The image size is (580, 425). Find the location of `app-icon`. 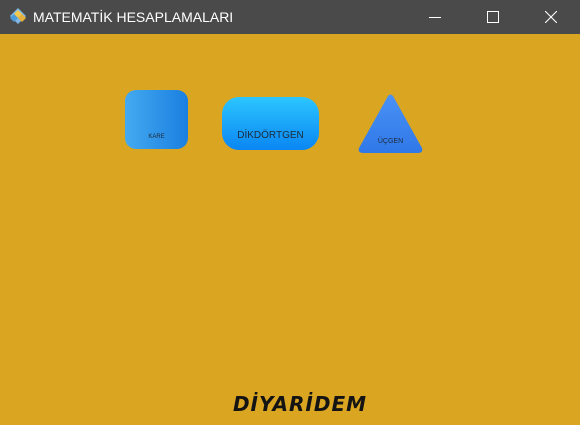

app-icon is located at coordinates (18, 16).